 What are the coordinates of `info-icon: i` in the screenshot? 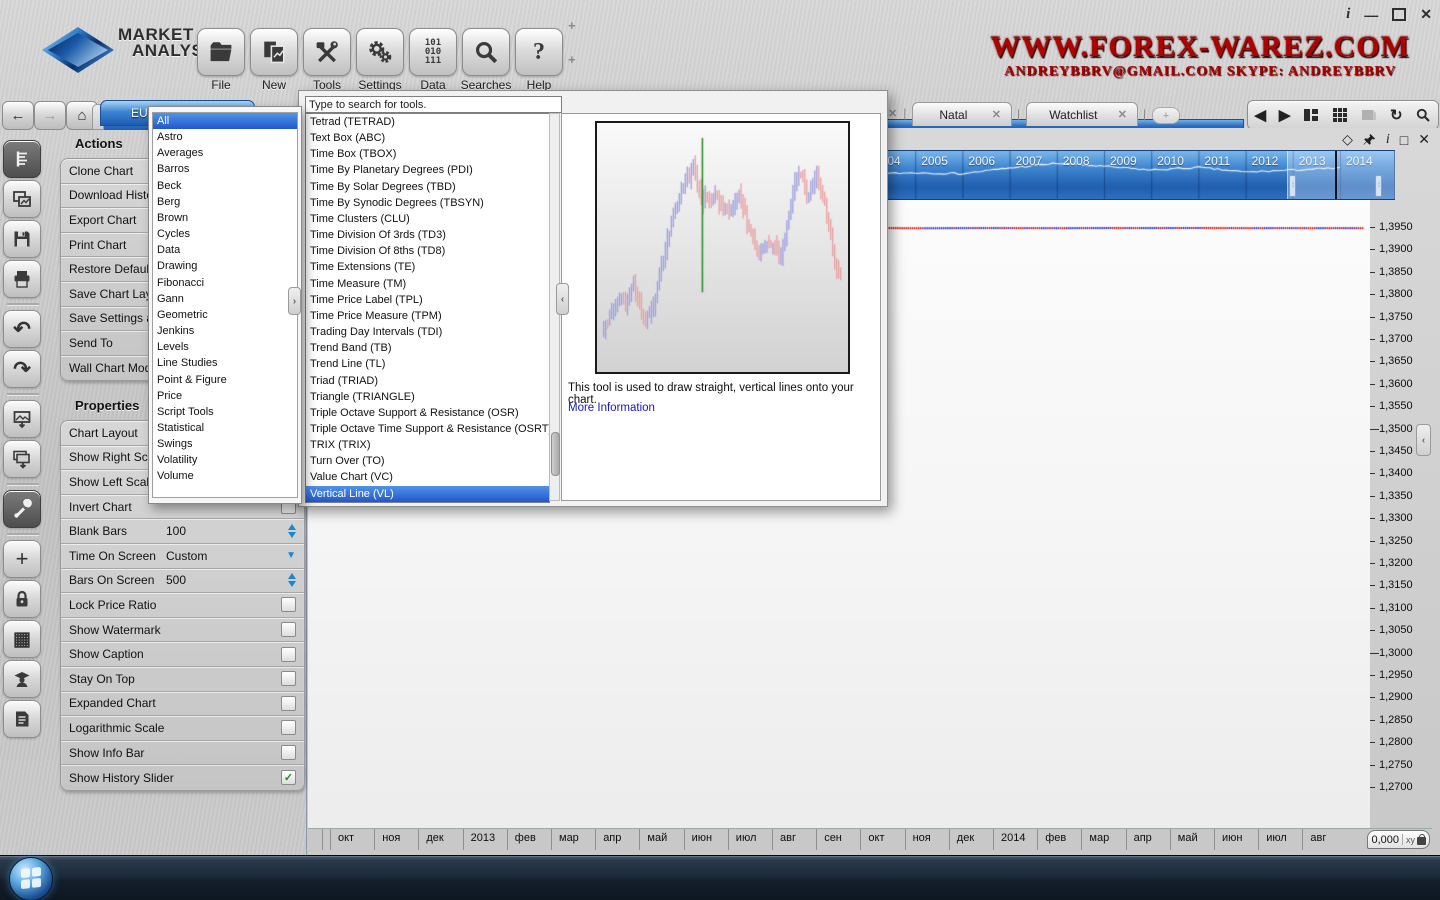 It's located at (1348, 14).